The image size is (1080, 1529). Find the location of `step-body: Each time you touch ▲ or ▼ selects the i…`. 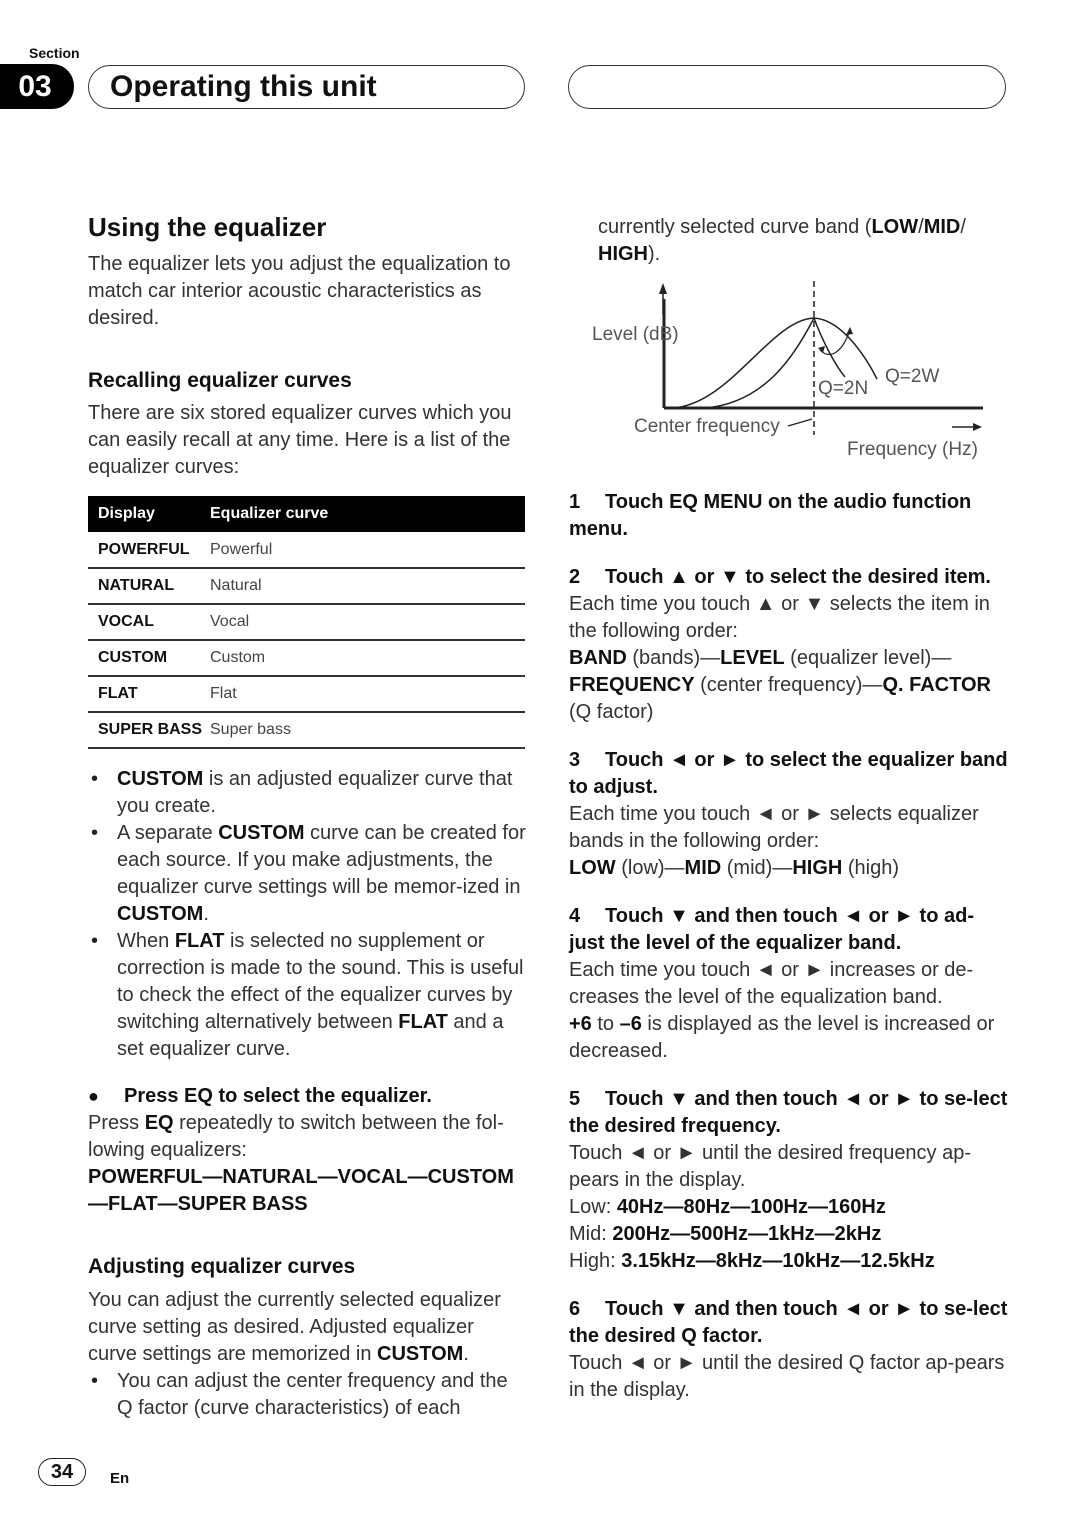

step-body: Each time you touch ▲ or ▼ selects the i… is located at coordinates (779, 617).